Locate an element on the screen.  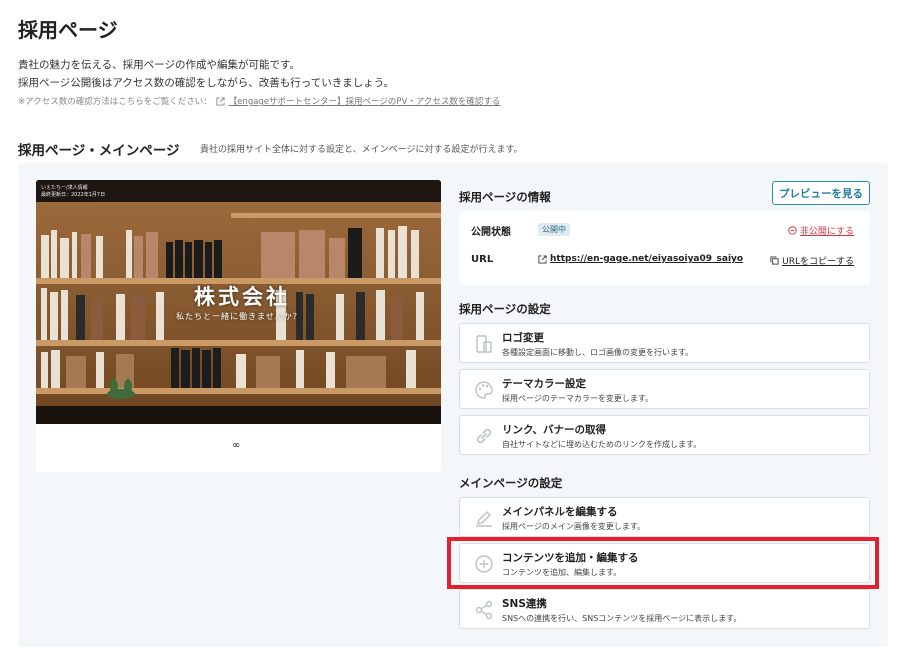
copy-url-label: URLをコピーする is located at coordinates (818, 262).